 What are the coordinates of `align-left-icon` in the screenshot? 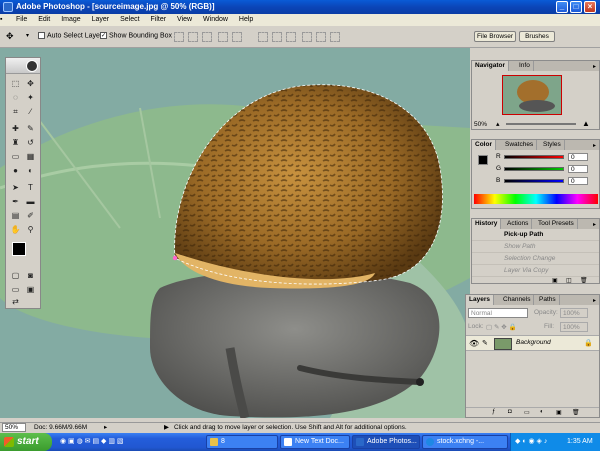 It's located at (223, 37).